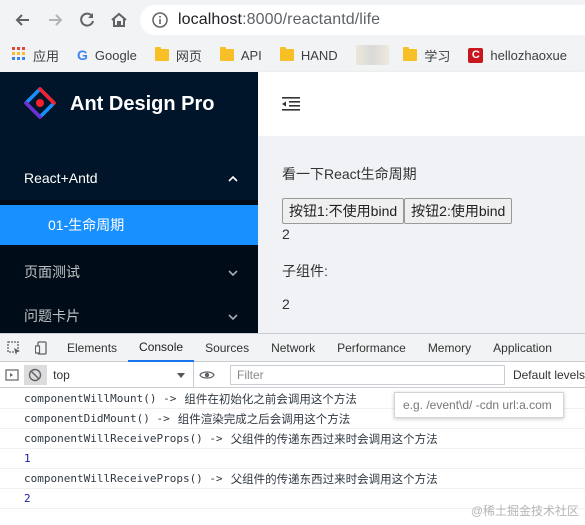 The height and width of the screenshot is (525, 585). Describe the element at coordinates (449, 348) in the screenshot. I see `tab-memory: Memory` at that location.